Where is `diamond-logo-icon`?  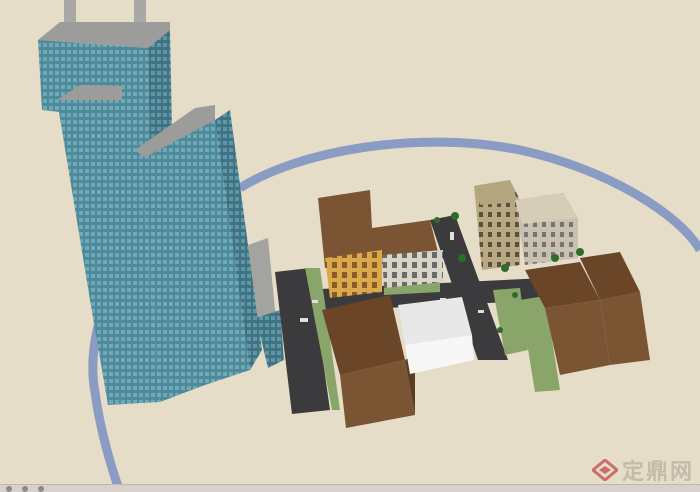 diamond-logo-icon is located at coordinates (604, 470).